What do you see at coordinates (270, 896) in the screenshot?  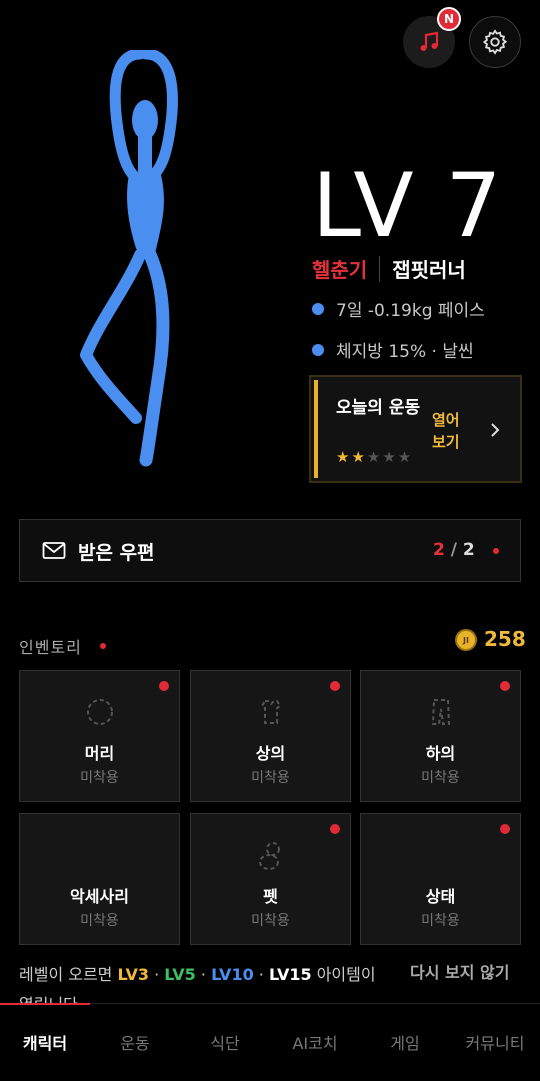 I see `slot-name: 펫` at bounding box center [270, 896].